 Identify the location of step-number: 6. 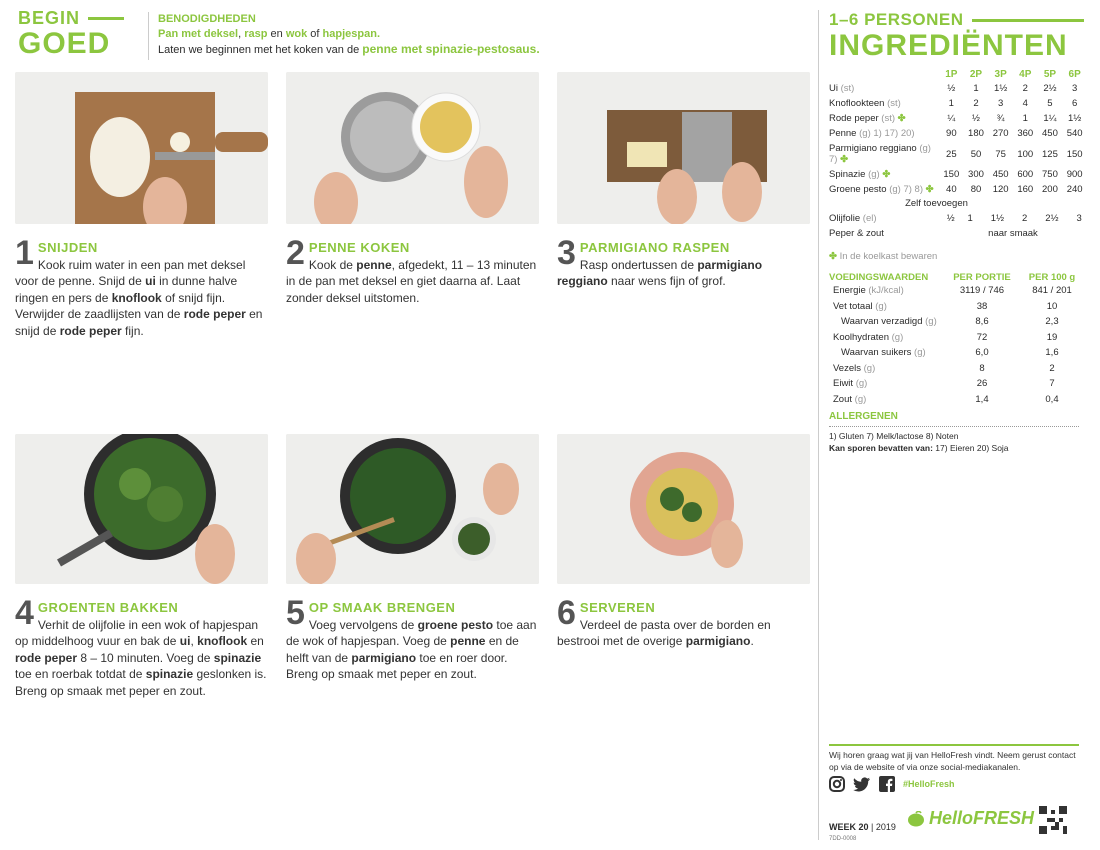
(566, 613).